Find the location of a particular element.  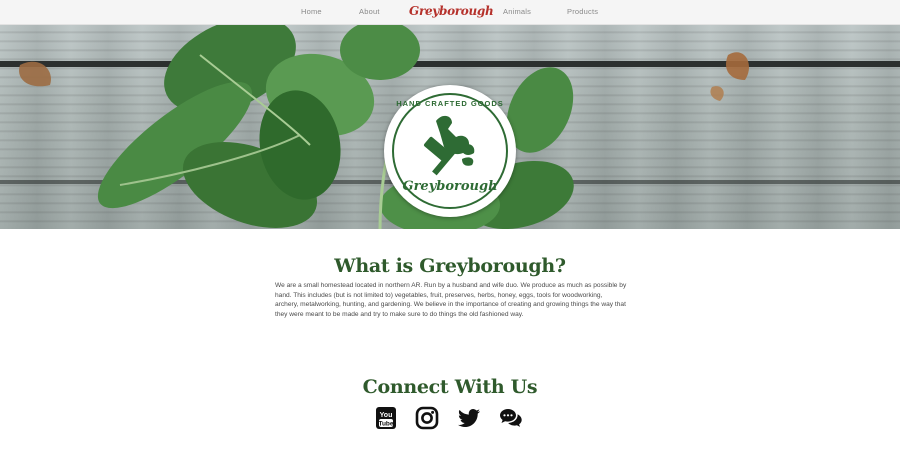

youtube-icon: You Tube is located at coordinates (386, 418).